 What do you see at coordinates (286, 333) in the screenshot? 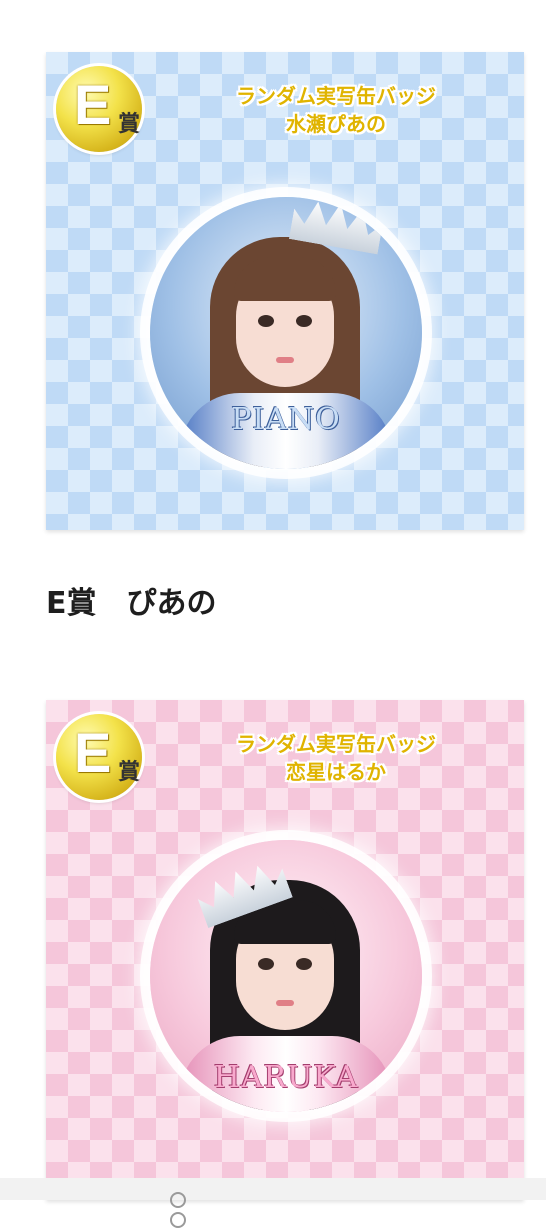
I see `badge-photo: PIANO` at bounding box center [286, 333].